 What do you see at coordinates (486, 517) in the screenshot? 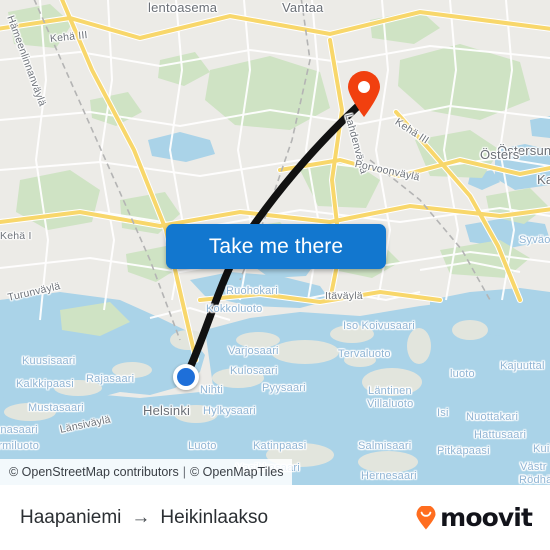
I see `moovit-wordmark: moovit` at bounding box center [486, 517].